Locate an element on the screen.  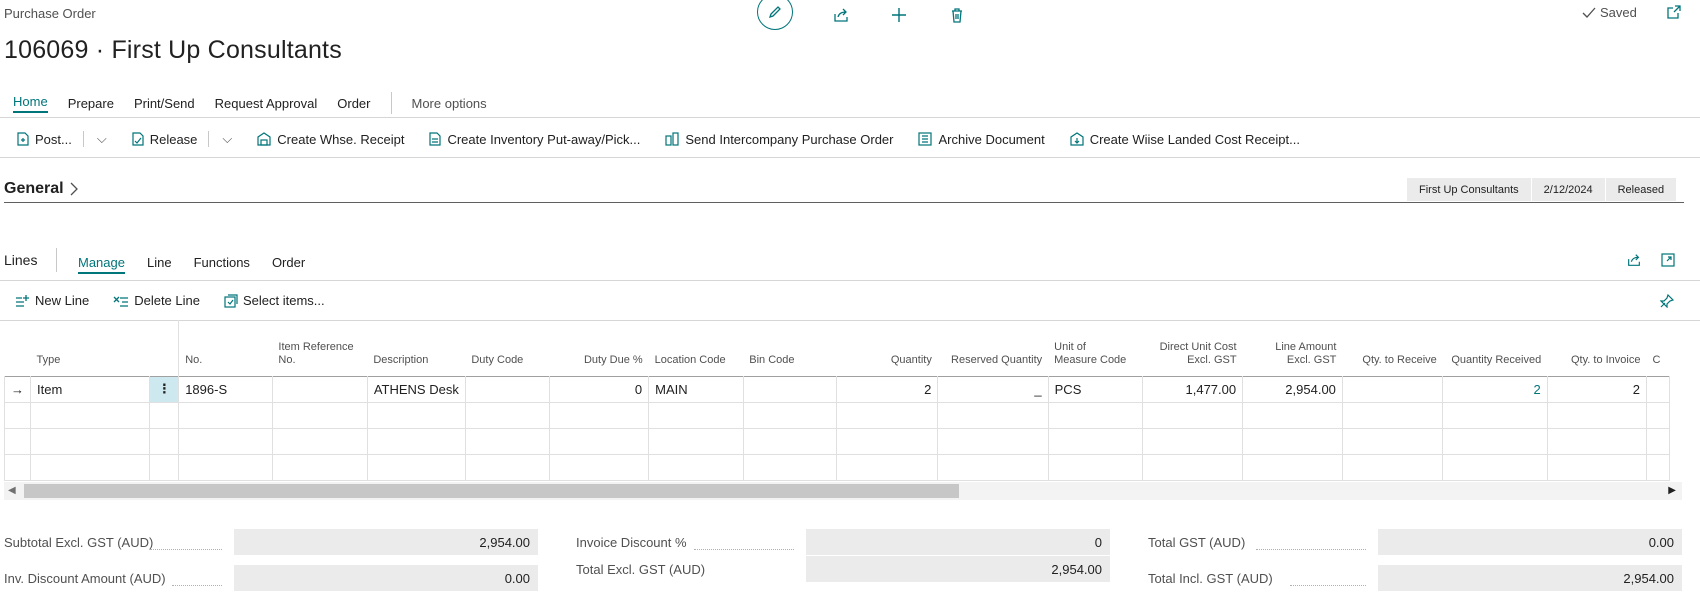
tab-line: Line is located at coordinates (159, 264).